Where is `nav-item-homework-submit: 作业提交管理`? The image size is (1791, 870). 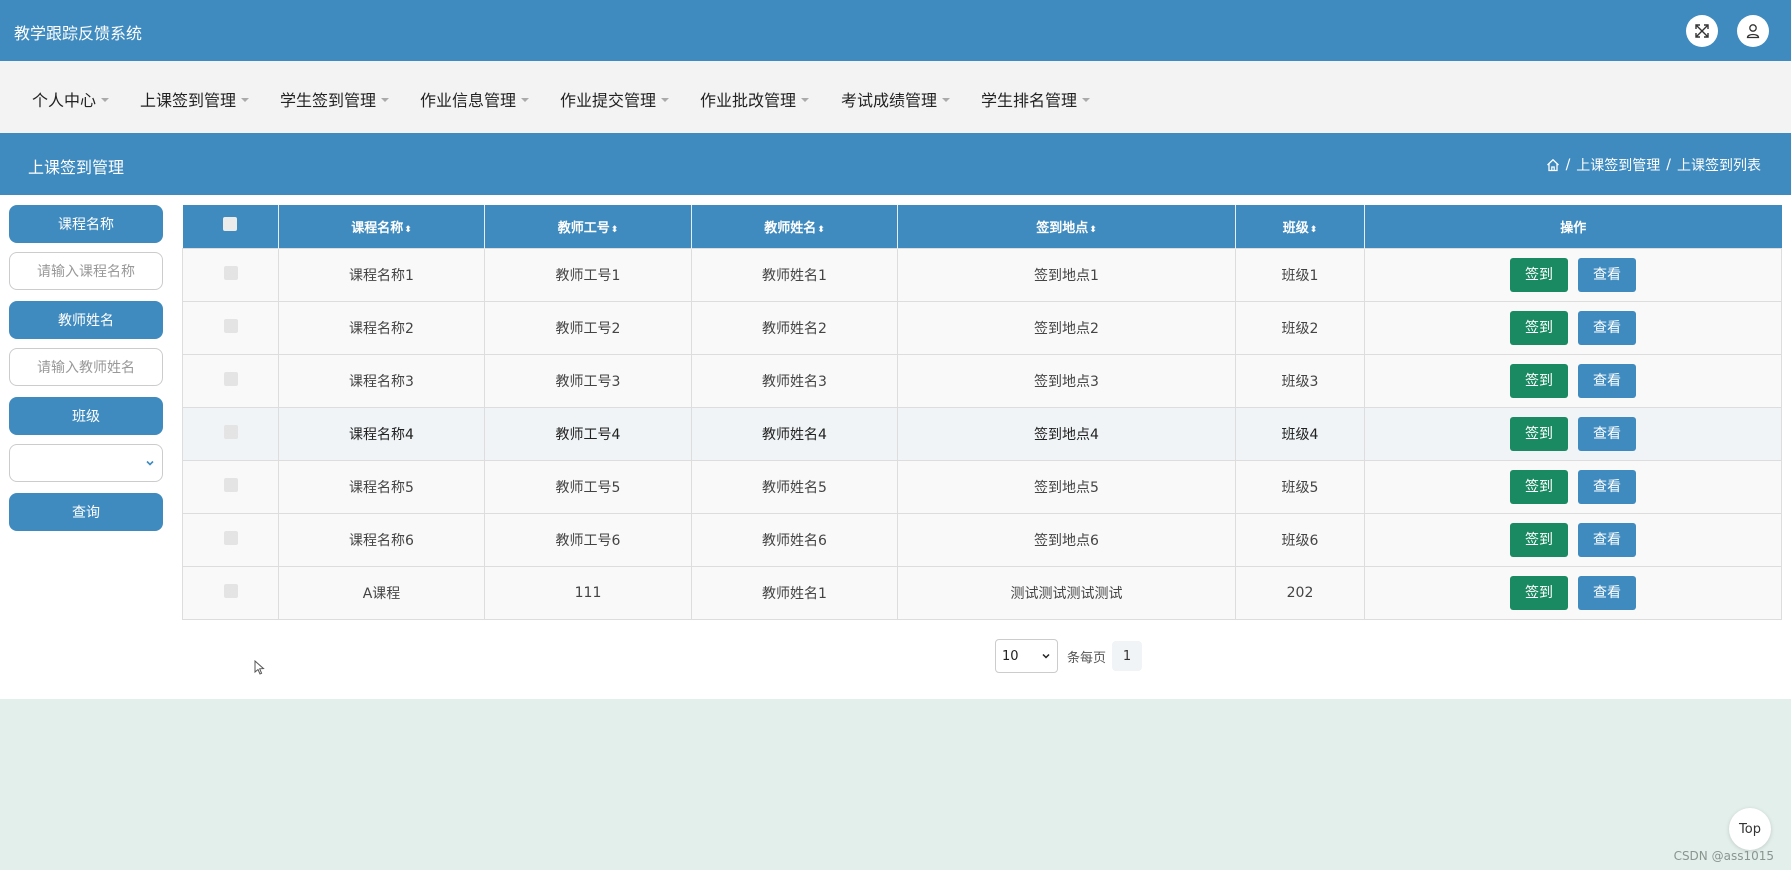
nav-item-homework-submit: 作业提交管理 is located at coordinates (615, 99).